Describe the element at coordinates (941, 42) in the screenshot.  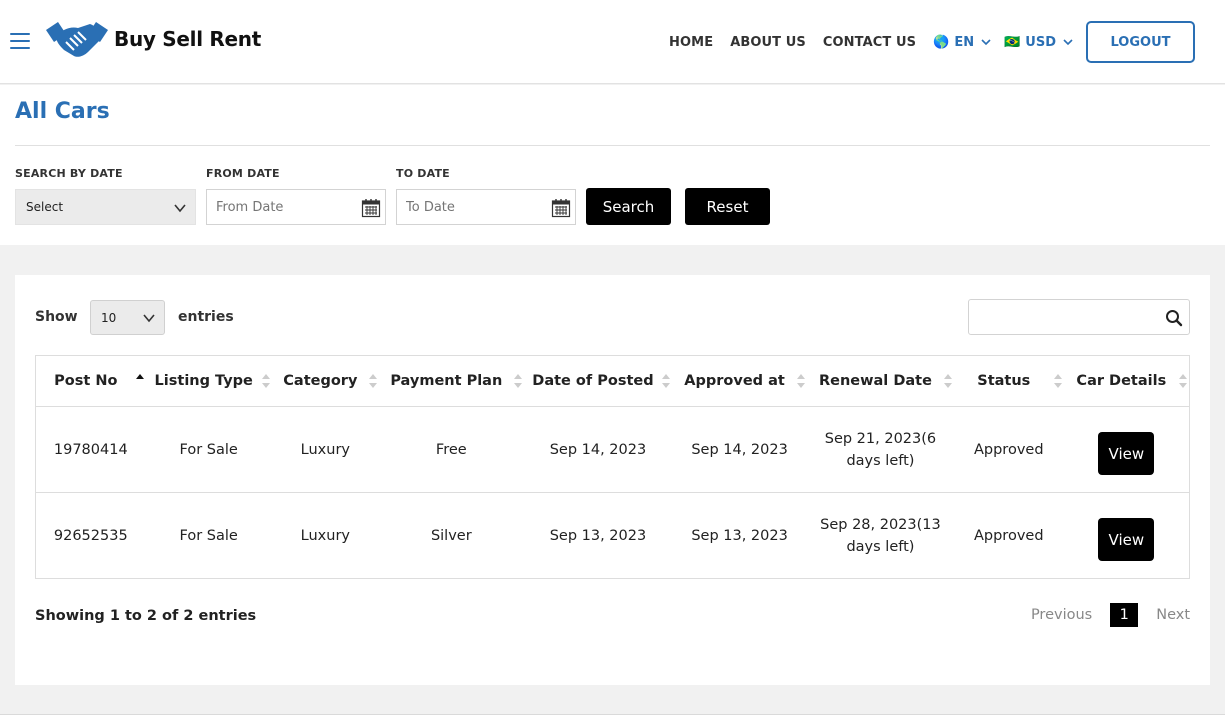
I see `globe-icon: 🌎` at that location.